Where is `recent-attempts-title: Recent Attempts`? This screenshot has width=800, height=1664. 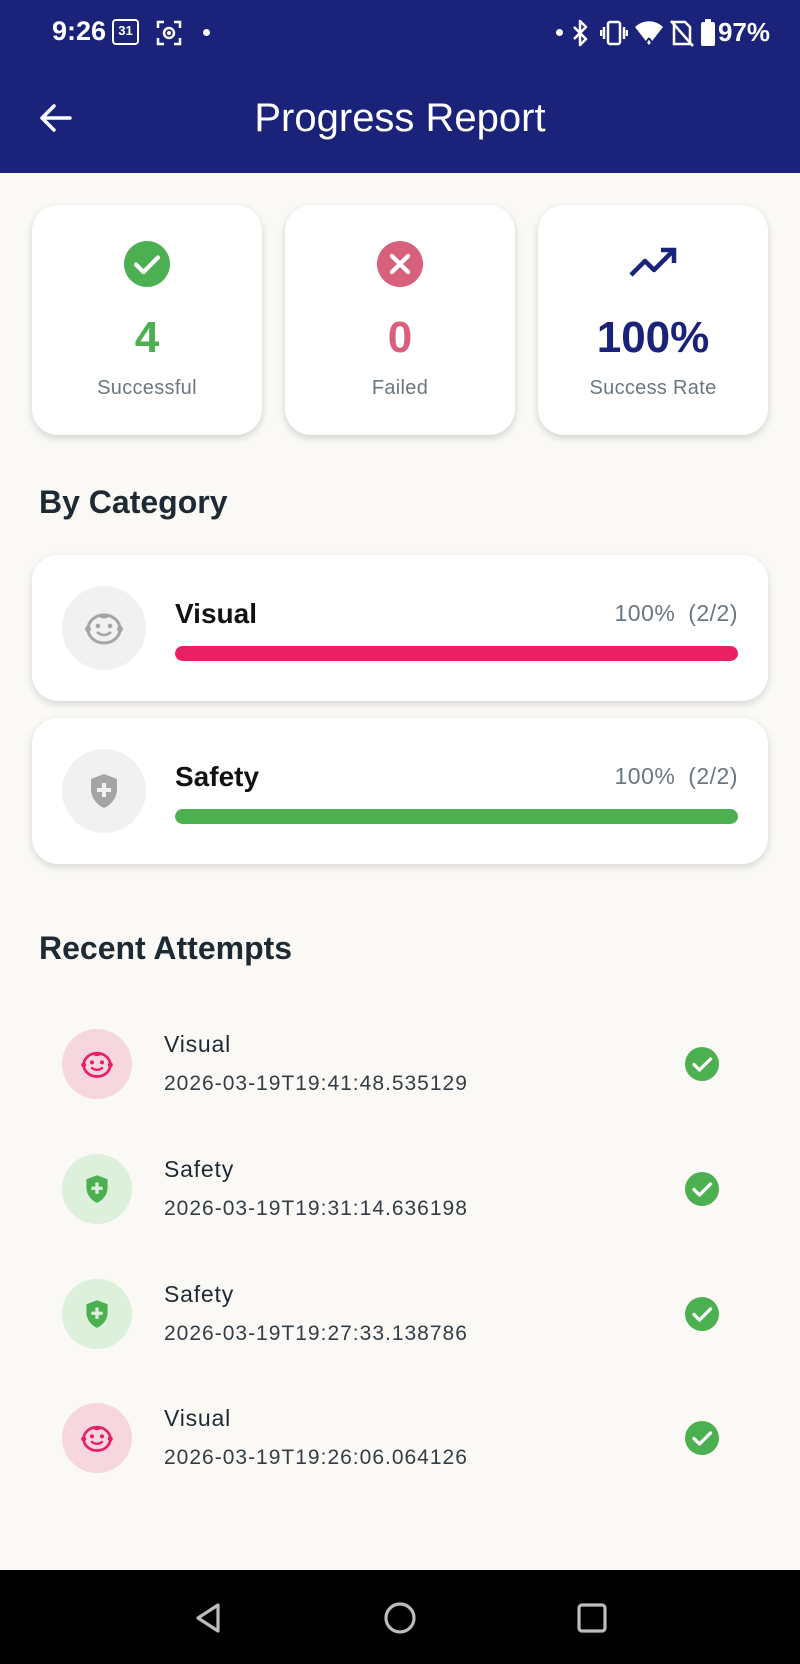
recent-attempts-title: Recent Attempts is located at coordinates (166, 948).